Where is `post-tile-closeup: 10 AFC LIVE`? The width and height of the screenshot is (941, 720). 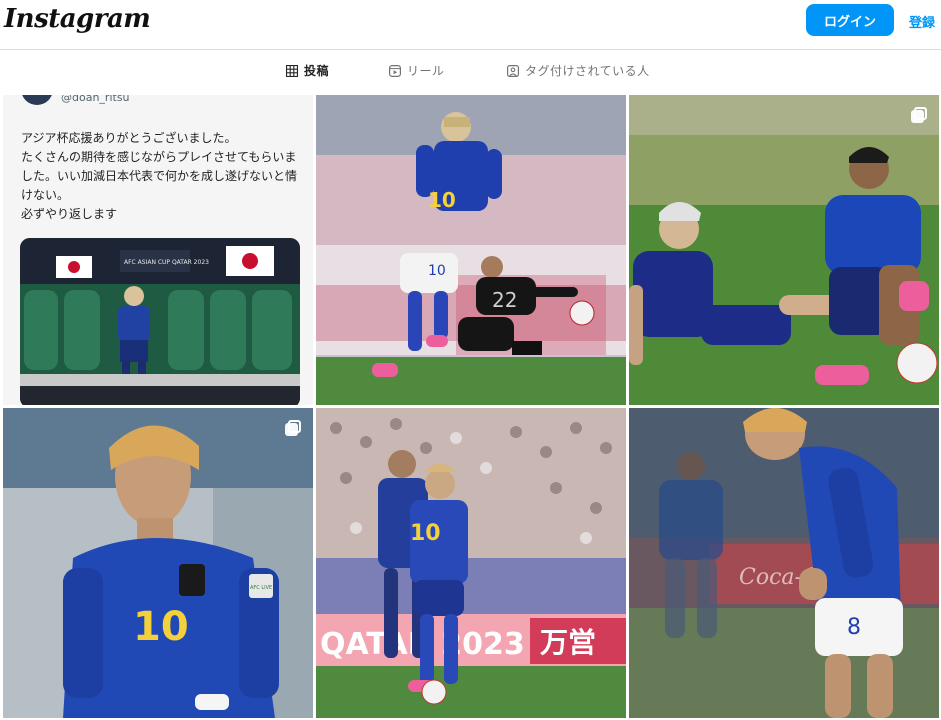 post-tile-closeup: 10 AFC LIVE is located at coordinates (158, 563).